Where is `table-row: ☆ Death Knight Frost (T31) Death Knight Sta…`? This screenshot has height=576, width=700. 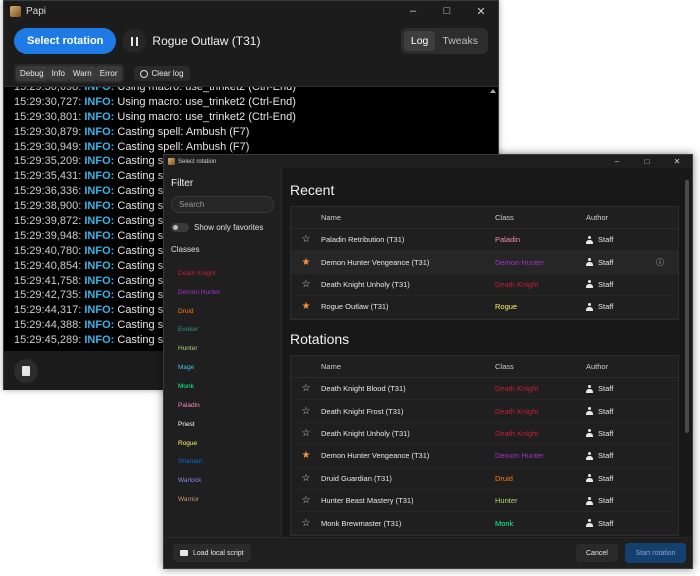
table-row: ☆ Death Knight Frost (T31) Death Knight Sta… is located at coordinates (484, 411).